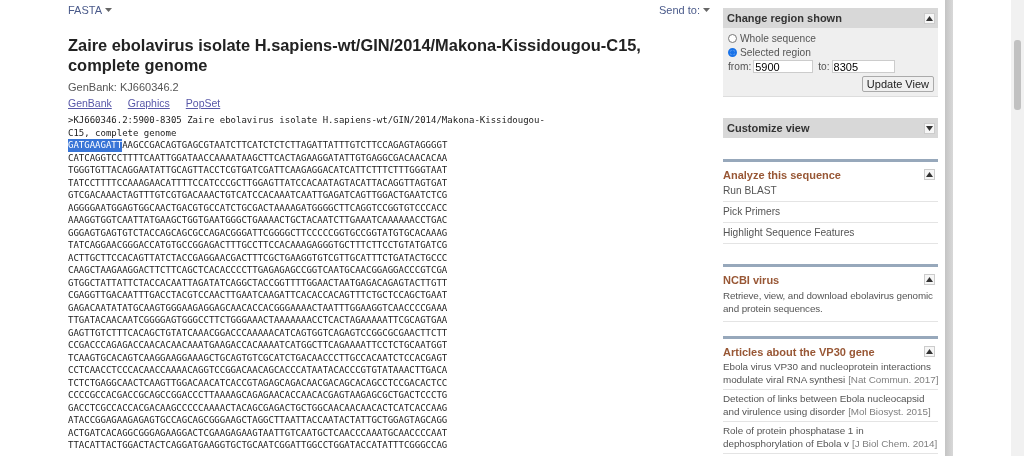 The image size is (1024, 456). I want to click on sequence-line: AGGGGAATGGAGTGGCAACTGACGTGCCATCTGCGACTAAAAGATGGGGCTTCAGGTCCGGTGTCCCACC, so click(258, 207).